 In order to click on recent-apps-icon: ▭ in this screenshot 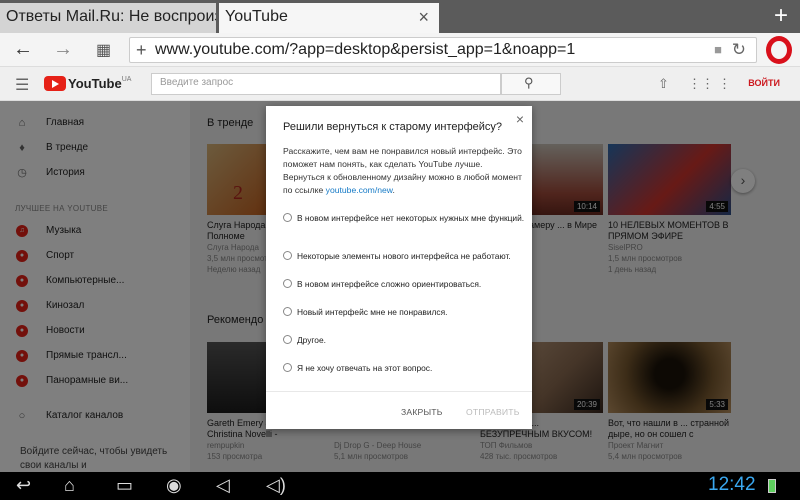, I will do `click(124, 485)`.